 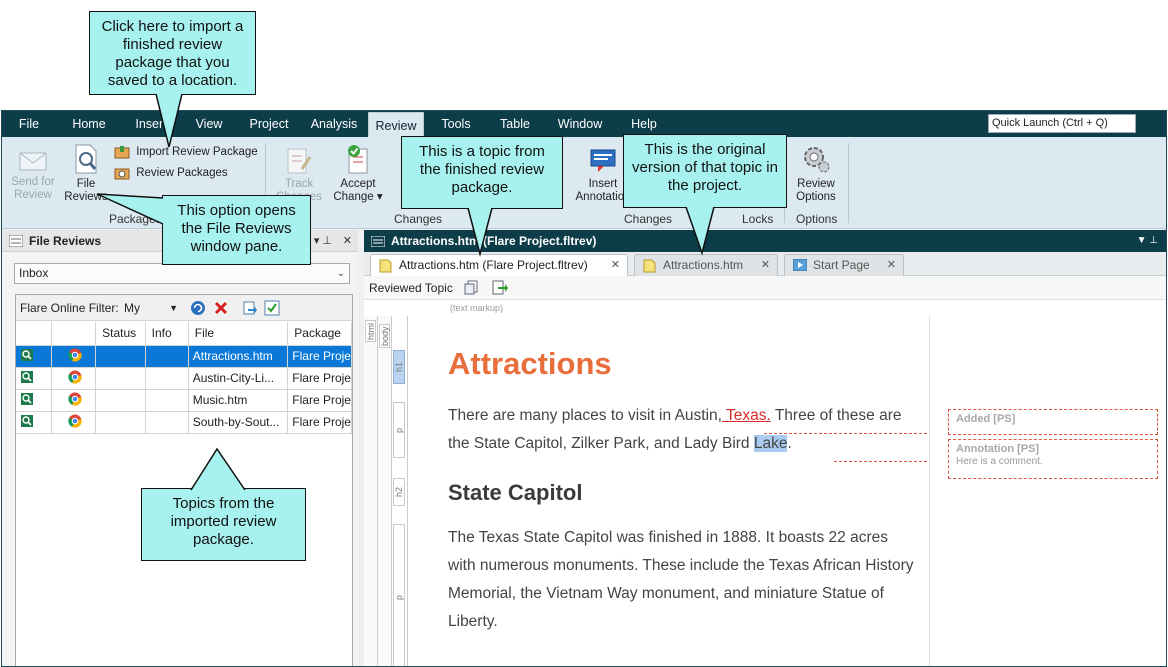 What do you see at coordinates (122, 174) in the screenshot?
I see `review-packages-icon` at bounding box center [122, 174].